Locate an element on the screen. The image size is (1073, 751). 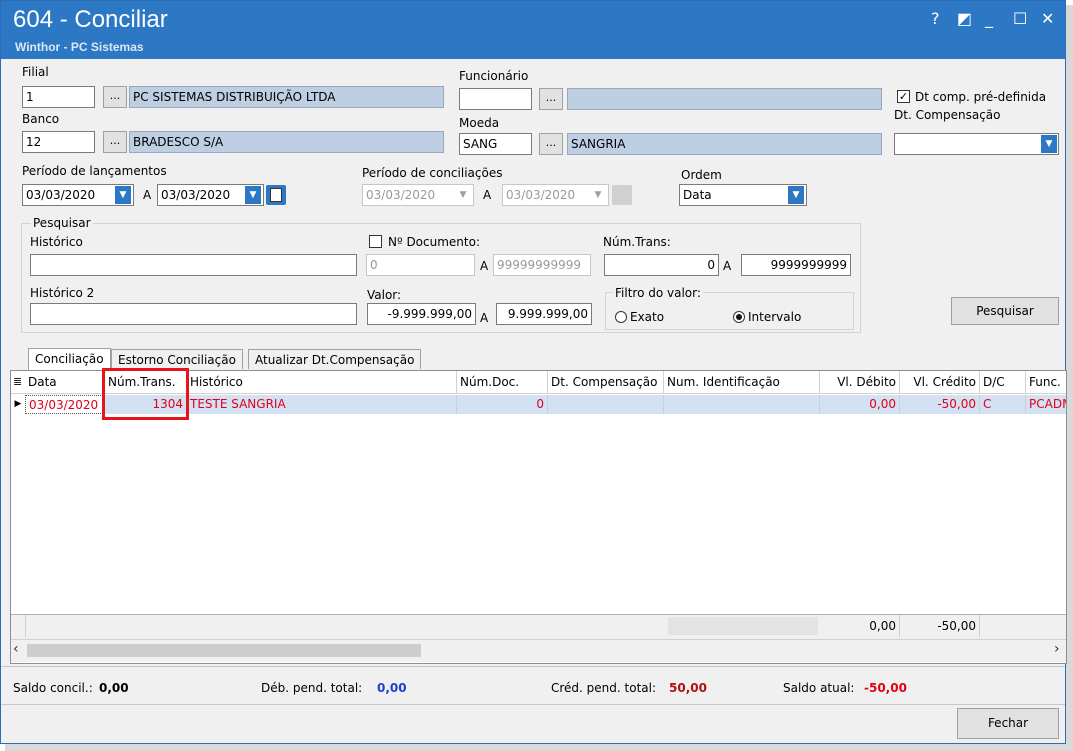
column-chooser-icon: ≣ is located at coordinates (17, 381).